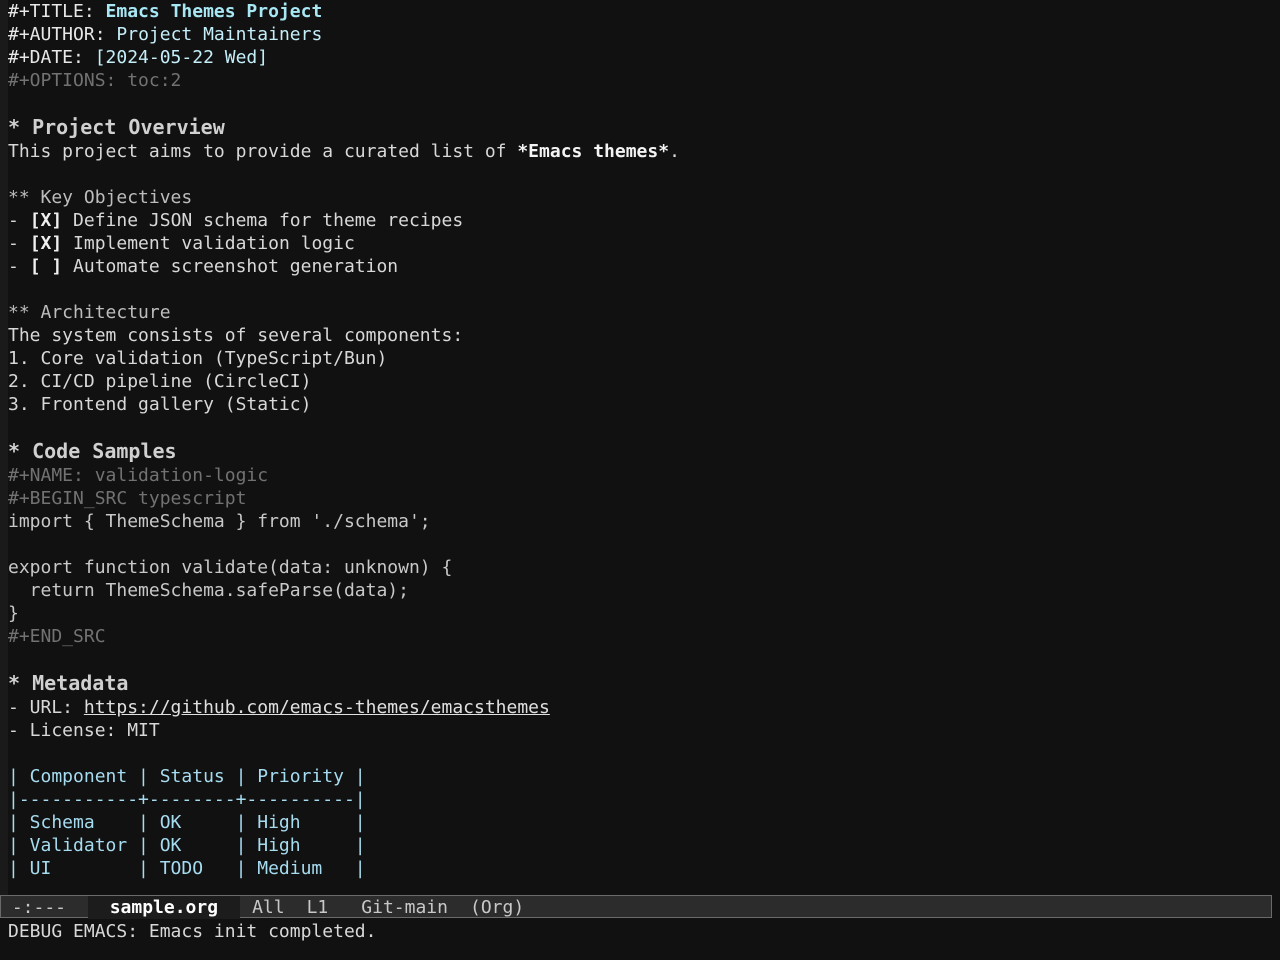 The image size is (1280, 960). What do you see at coordinates (127, 498) in the screenshot?
I see `begin-src-line: #+BEGIN_SRC typescript` at bounding box center [127, 498].